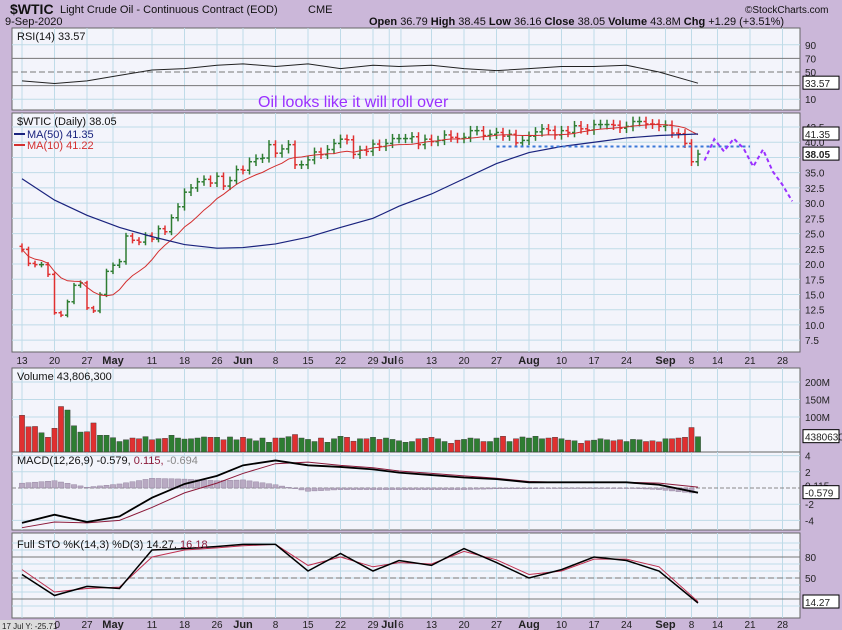 This screenshot has height=630, width=842. I want to click on x-axis-label: 17, so click(594, 361).